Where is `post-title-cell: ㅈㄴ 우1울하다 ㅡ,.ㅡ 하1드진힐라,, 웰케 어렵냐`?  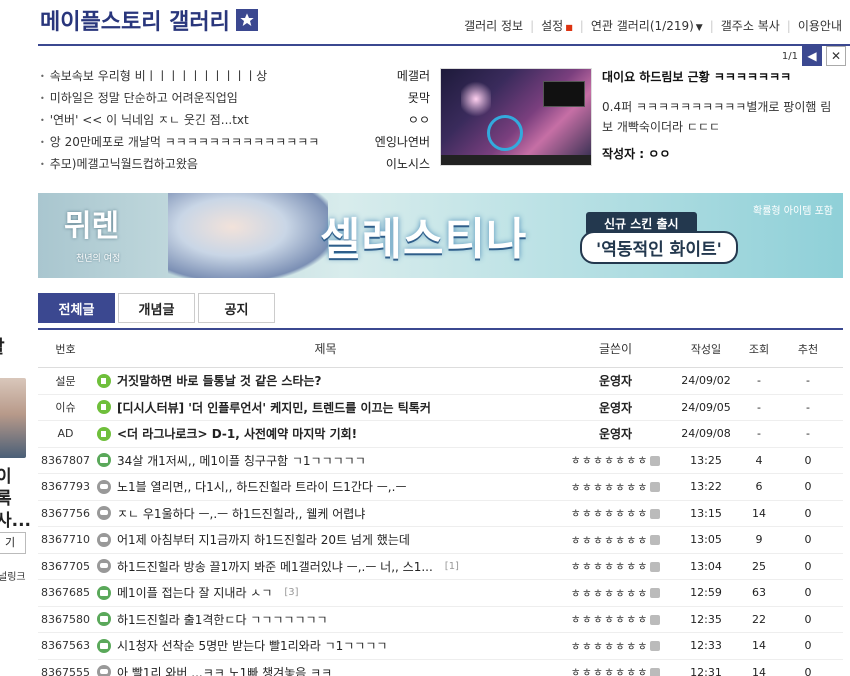 post-title-cell: ㅈㄴ 우1울하다 ㅡ,.ㅡ 하1드진힐라,, 웰케 어렵냐 is located at coordinates (325, 513).